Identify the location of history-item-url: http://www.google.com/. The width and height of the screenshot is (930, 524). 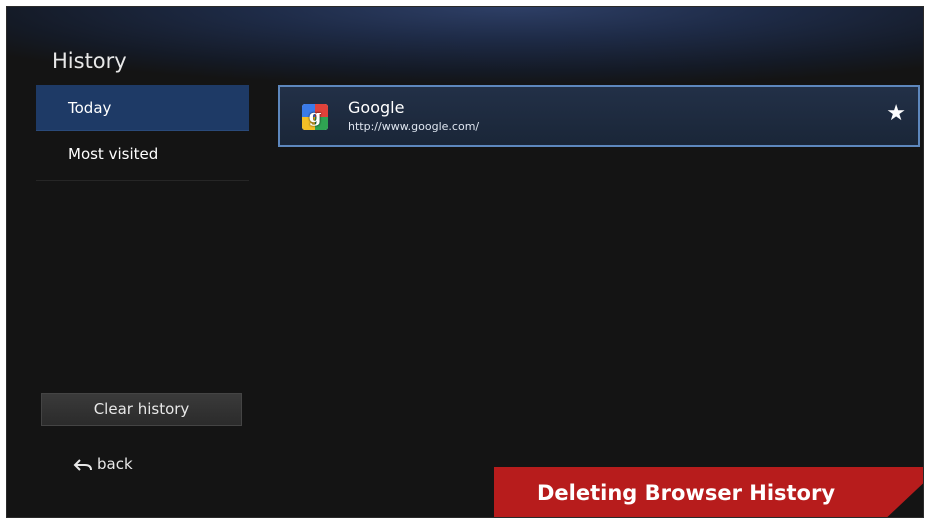
(414, 126).